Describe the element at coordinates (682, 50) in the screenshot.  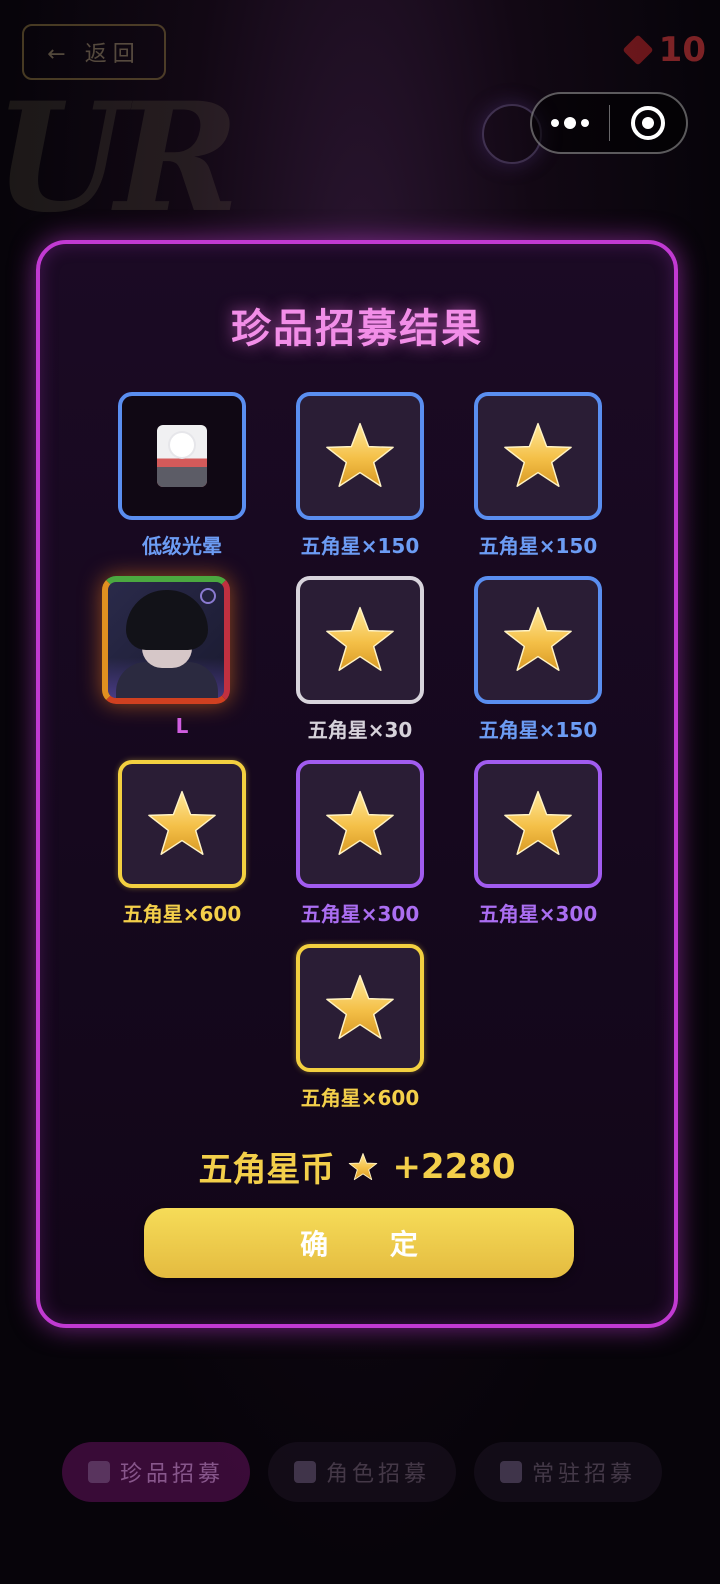
I see `gem-count-value: 10` at that location.